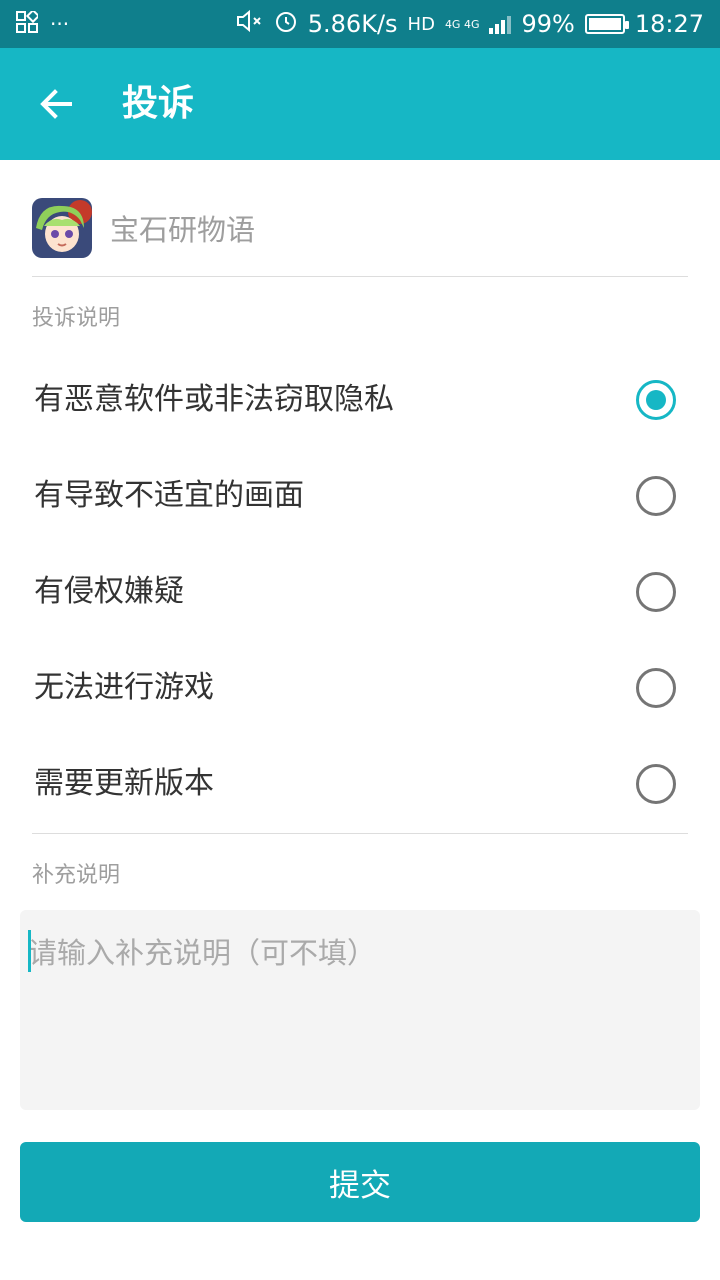 This screenshot has width=720, height=1280. Describe the element at coordinates (360, 104) in the screenshot. I see `app-bar: 投诉` at that location.